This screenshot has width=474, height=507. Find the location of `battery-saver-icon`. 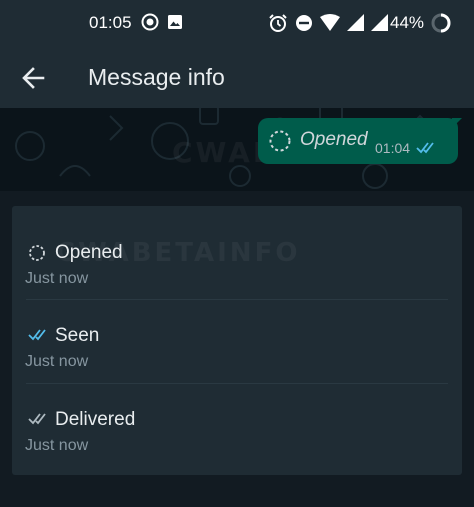

battery-saver-icon is located at coordinates (441, 25).